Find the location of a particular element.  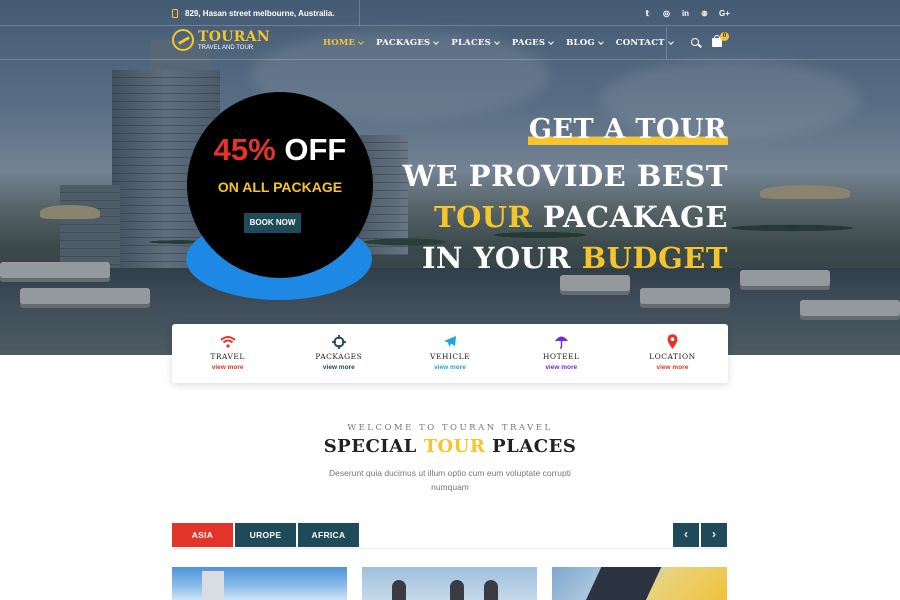

wifi-icon is located at coordinates (227, 341).